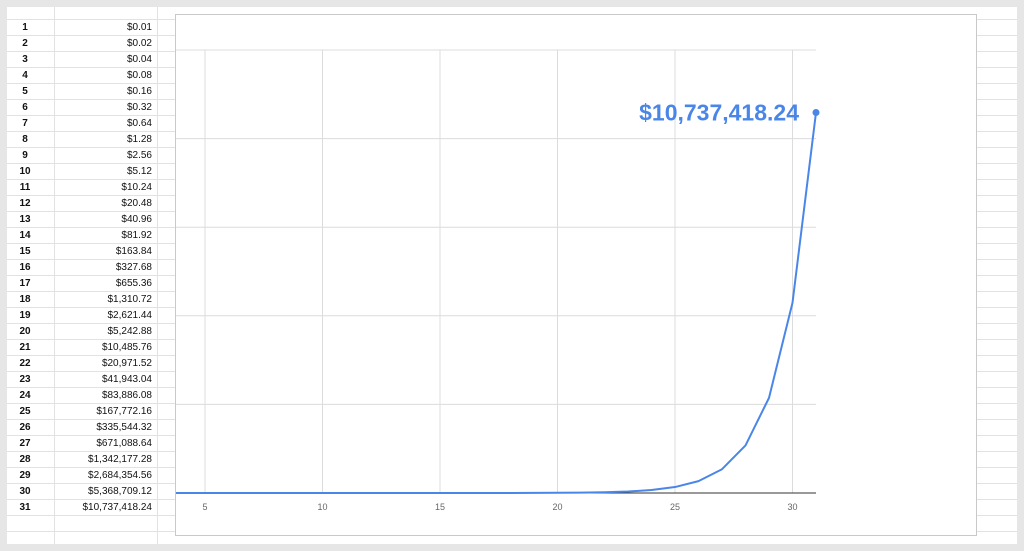 The height and width of the screenshot is (551, 1024). I want to click on table-row: 4 $0.08, so click(82, 76).